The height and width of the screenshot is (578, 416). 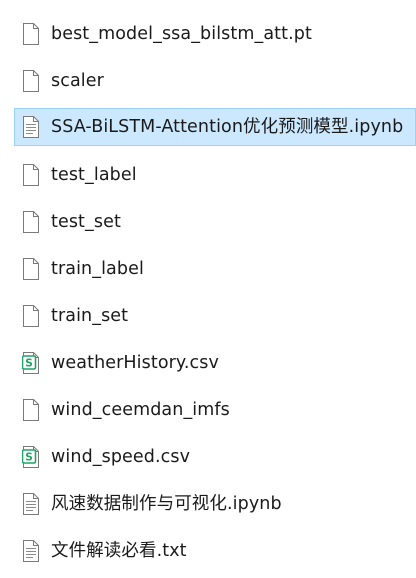 I want to click on file-row-wind-data-notebook: 风速数据制作与可视化.ipynb, so click(x=208, y=503).